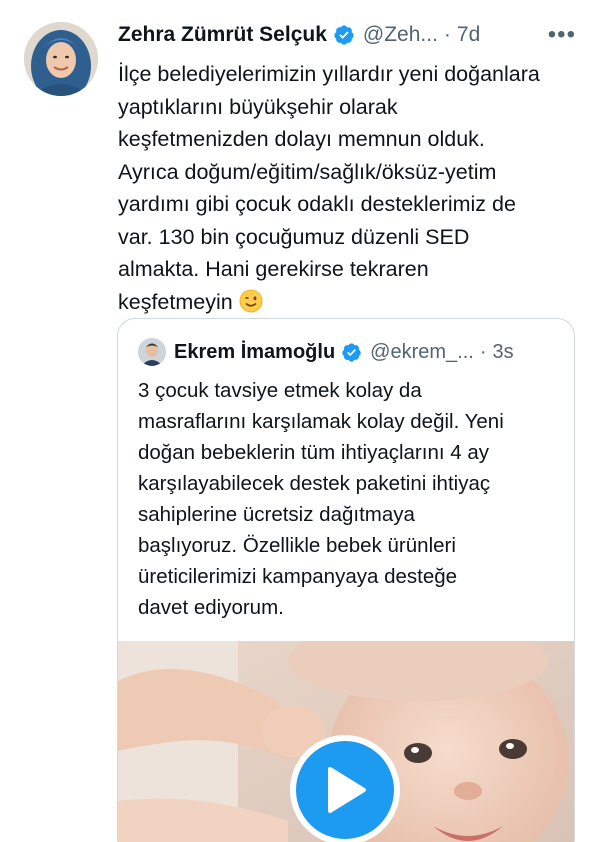 Image resolution: width=600 pixels, height=842 pixels. What do you see at coordinates (273, 269) in the screenshot?
I see `tweet-text-line: almakta. Hani gerekirse tekraren` at bounding box center [273, 269].